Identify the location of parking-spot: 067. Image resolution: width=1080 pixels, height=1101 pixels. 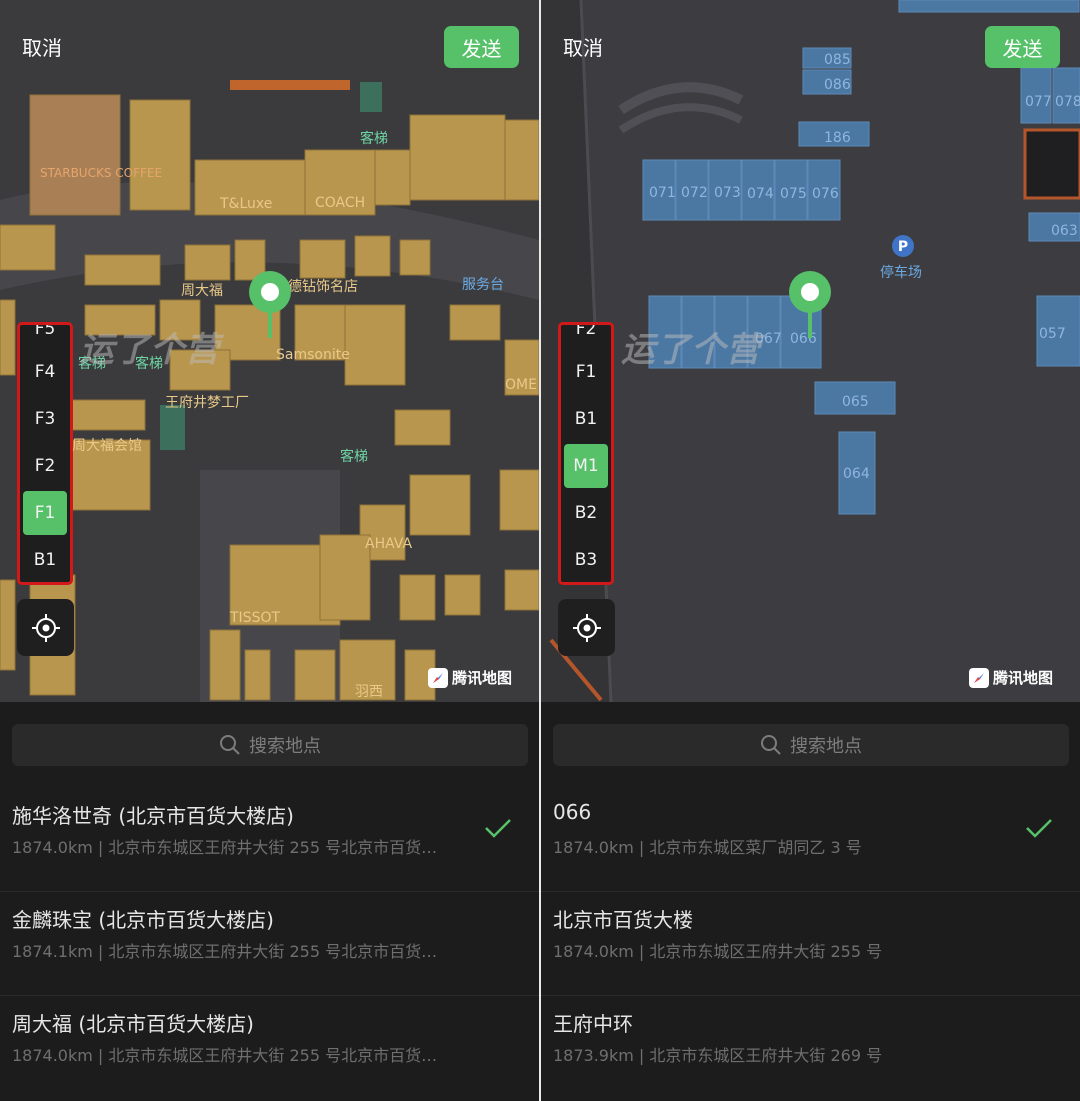
(768, 339).